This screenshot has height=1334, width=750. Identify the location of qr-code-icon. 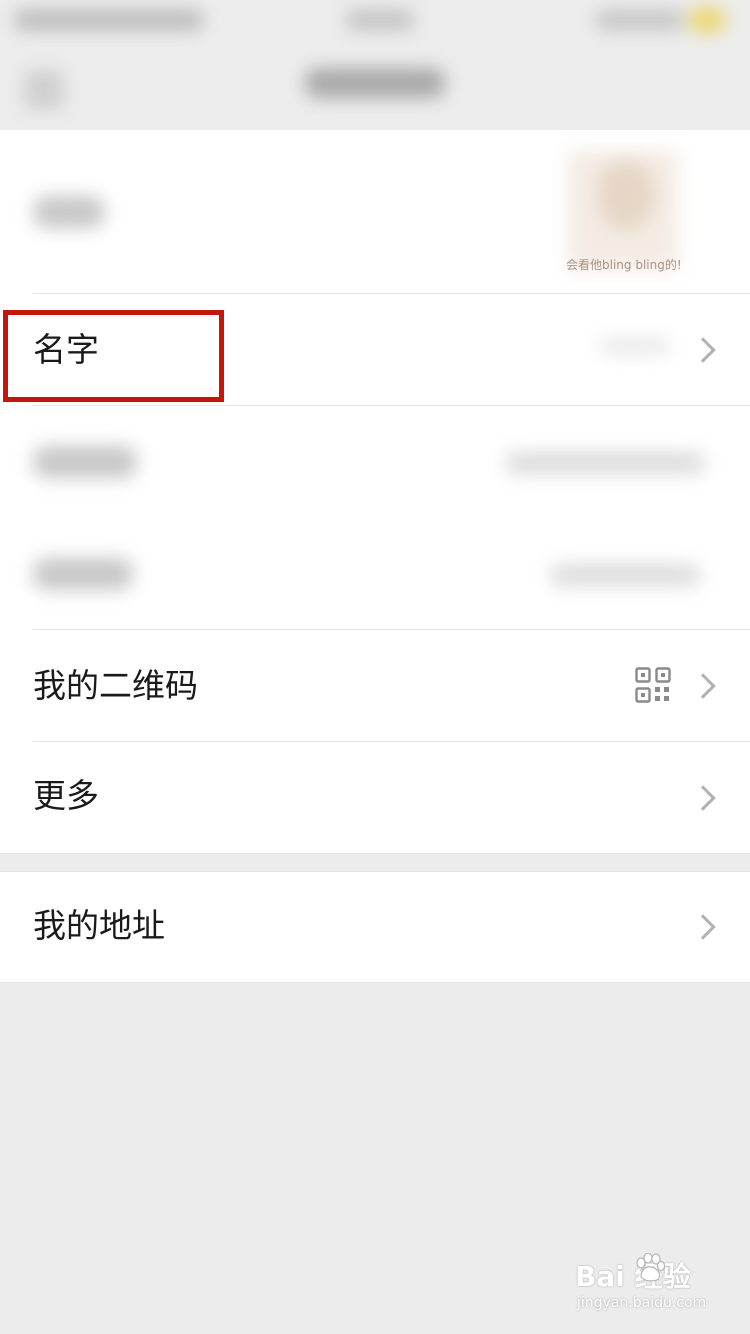
(653, 685).